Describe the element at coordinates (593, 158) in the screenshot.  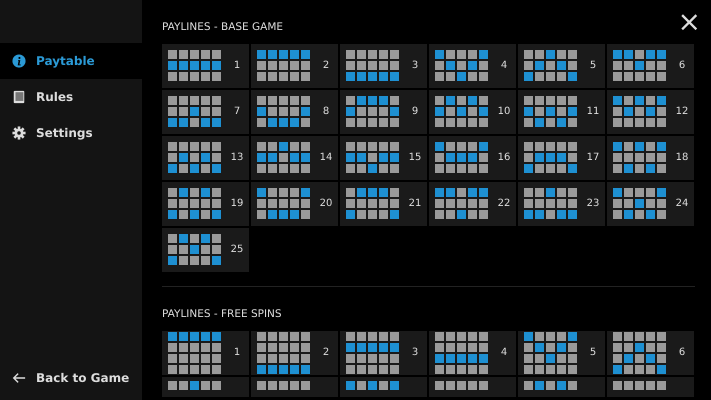
I see `payline-number: 17` at that location.